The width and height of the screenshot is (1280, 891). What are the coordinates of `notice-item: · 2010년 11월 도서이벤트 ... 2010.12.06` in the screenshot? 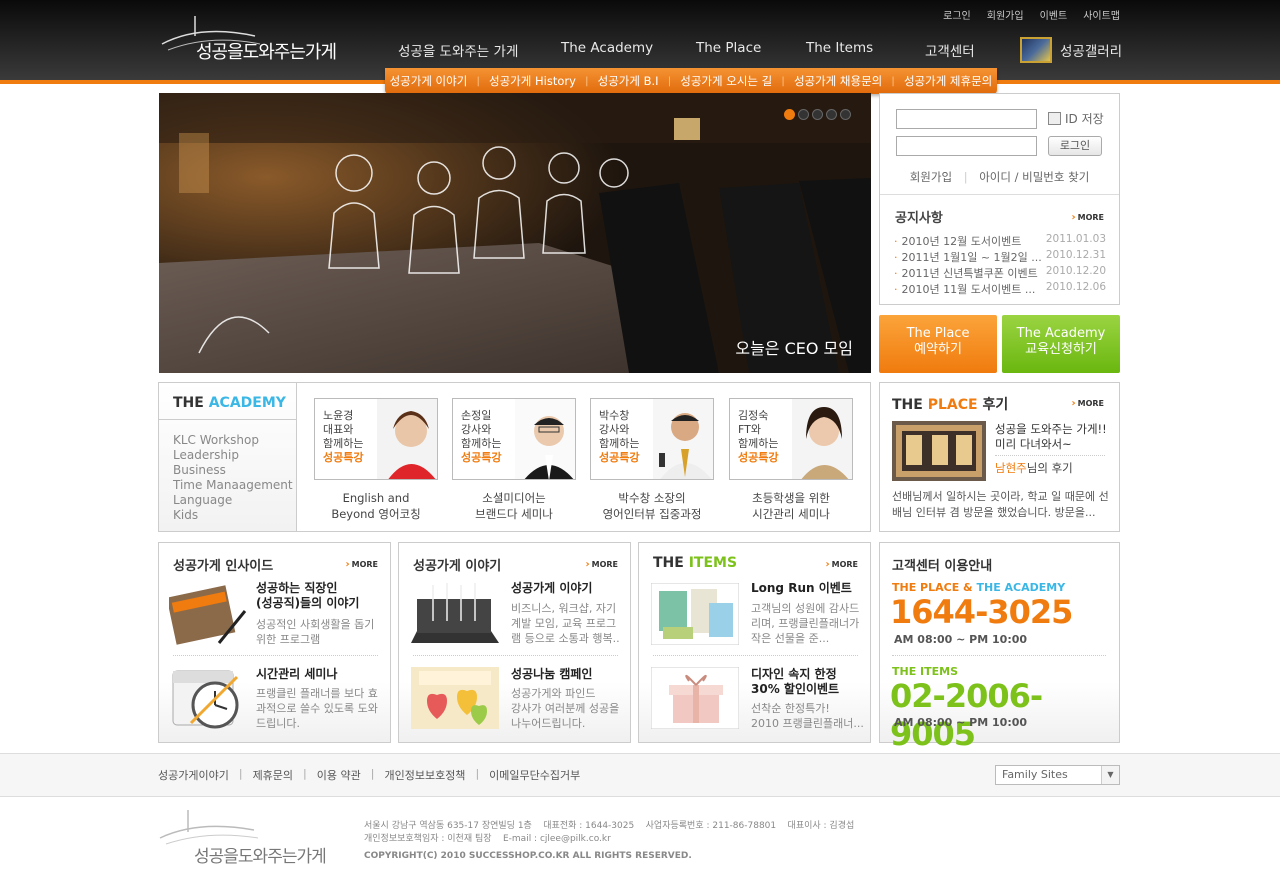 It's located at (1000, 289).